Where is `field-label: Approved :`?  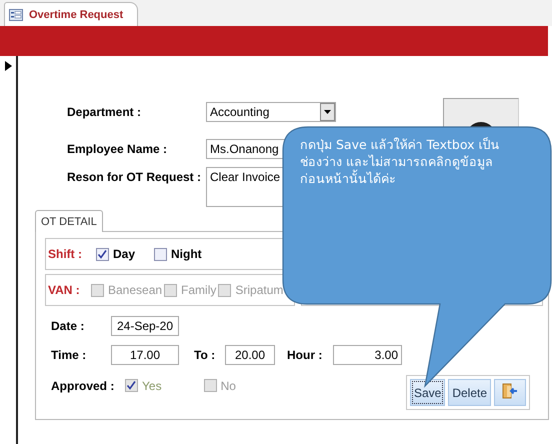 field-label: Approved : is located at coordinates (83, 385).